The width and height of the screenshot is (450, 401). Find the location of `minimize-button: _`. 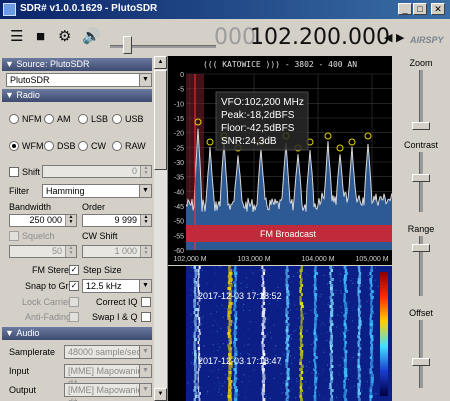

minimize-button: _ is located at coordinates (405, 9).